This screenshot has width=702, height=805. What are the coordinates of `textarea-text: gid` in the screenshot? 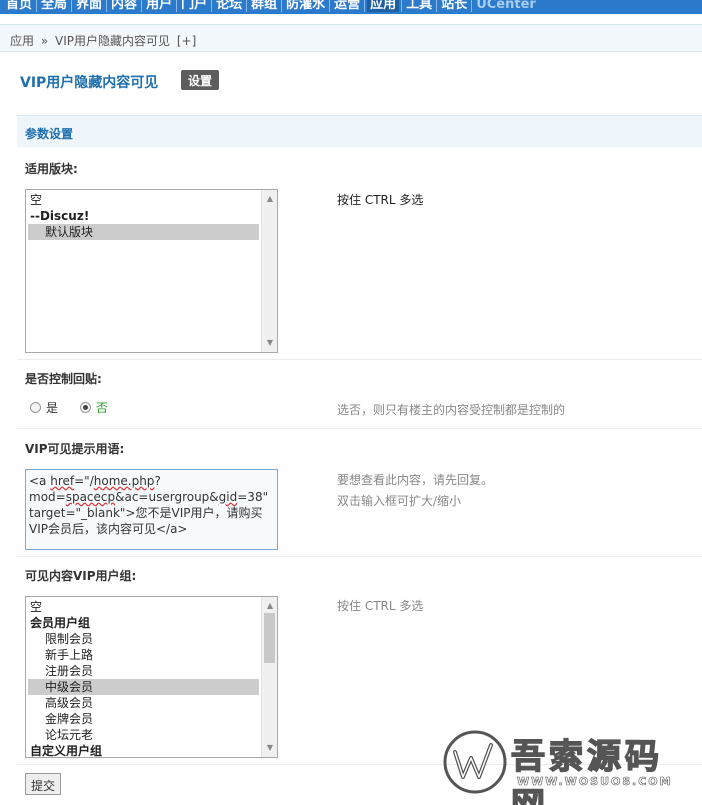 It's located at (228, 497).